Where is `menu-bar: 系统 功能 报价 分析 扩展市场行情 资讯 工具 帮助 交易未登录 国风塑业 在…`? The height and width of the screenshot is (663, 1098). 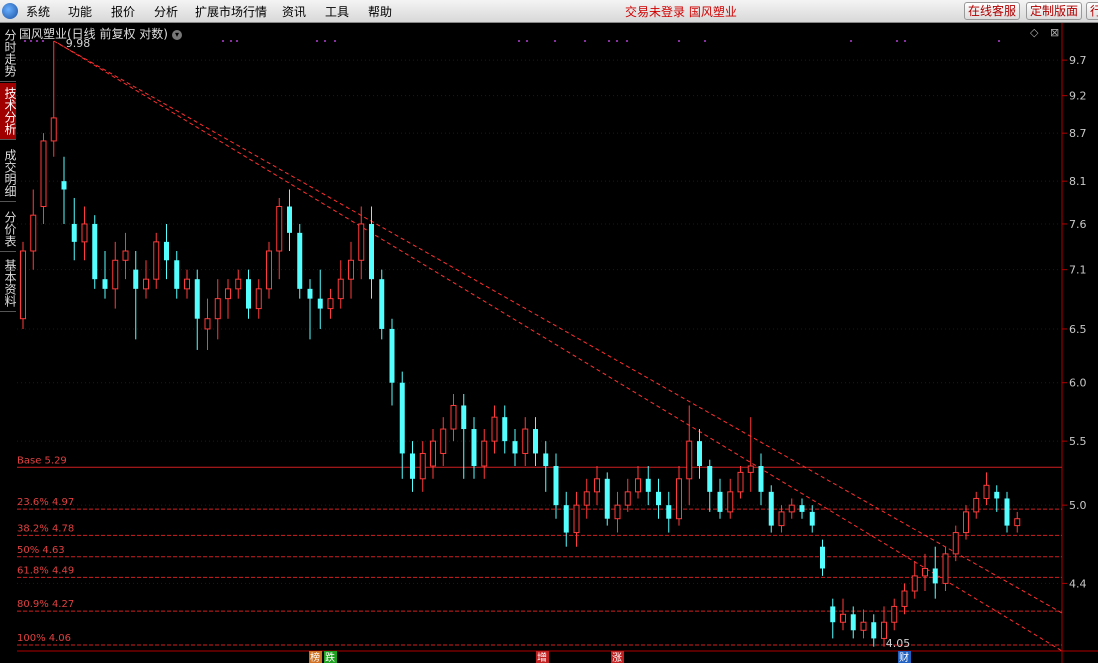
menu-bar: 系统 功能 报价 分析 扩展市场行情 资讯 工具 帮助 交易未登录 国风塑业 在… is located at coordinates (549, 11).